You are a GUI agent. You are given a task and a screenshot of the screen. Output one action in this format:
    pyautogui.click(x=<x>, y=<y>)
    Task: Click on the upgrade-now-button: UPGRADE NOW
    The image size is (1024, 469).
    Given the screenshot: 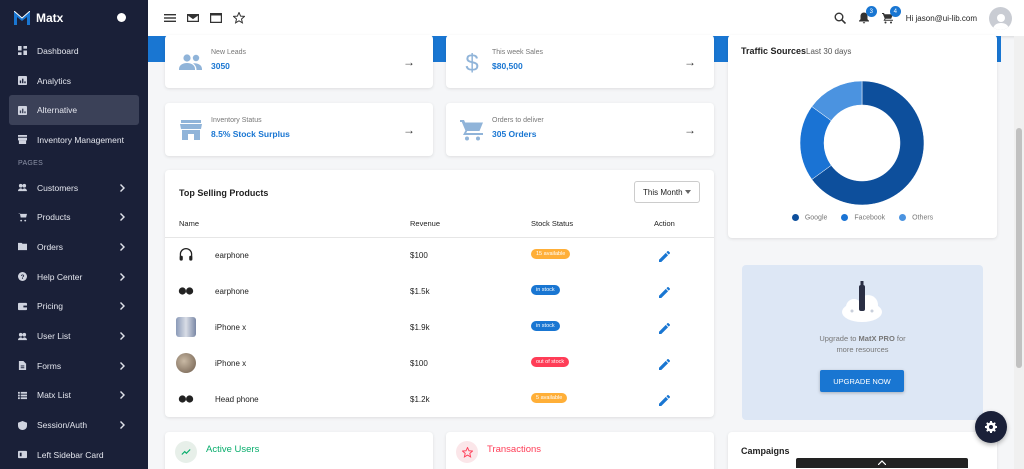 What is the action you would take?
    pyautogui.click(x=862, y=381)
    